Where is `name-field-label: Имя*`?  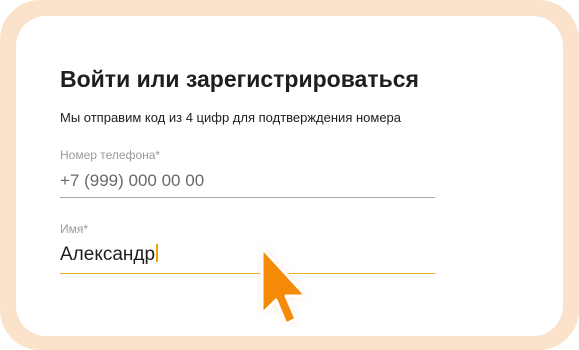 name-field-label: Имя* is located at coordinates (74, 229).